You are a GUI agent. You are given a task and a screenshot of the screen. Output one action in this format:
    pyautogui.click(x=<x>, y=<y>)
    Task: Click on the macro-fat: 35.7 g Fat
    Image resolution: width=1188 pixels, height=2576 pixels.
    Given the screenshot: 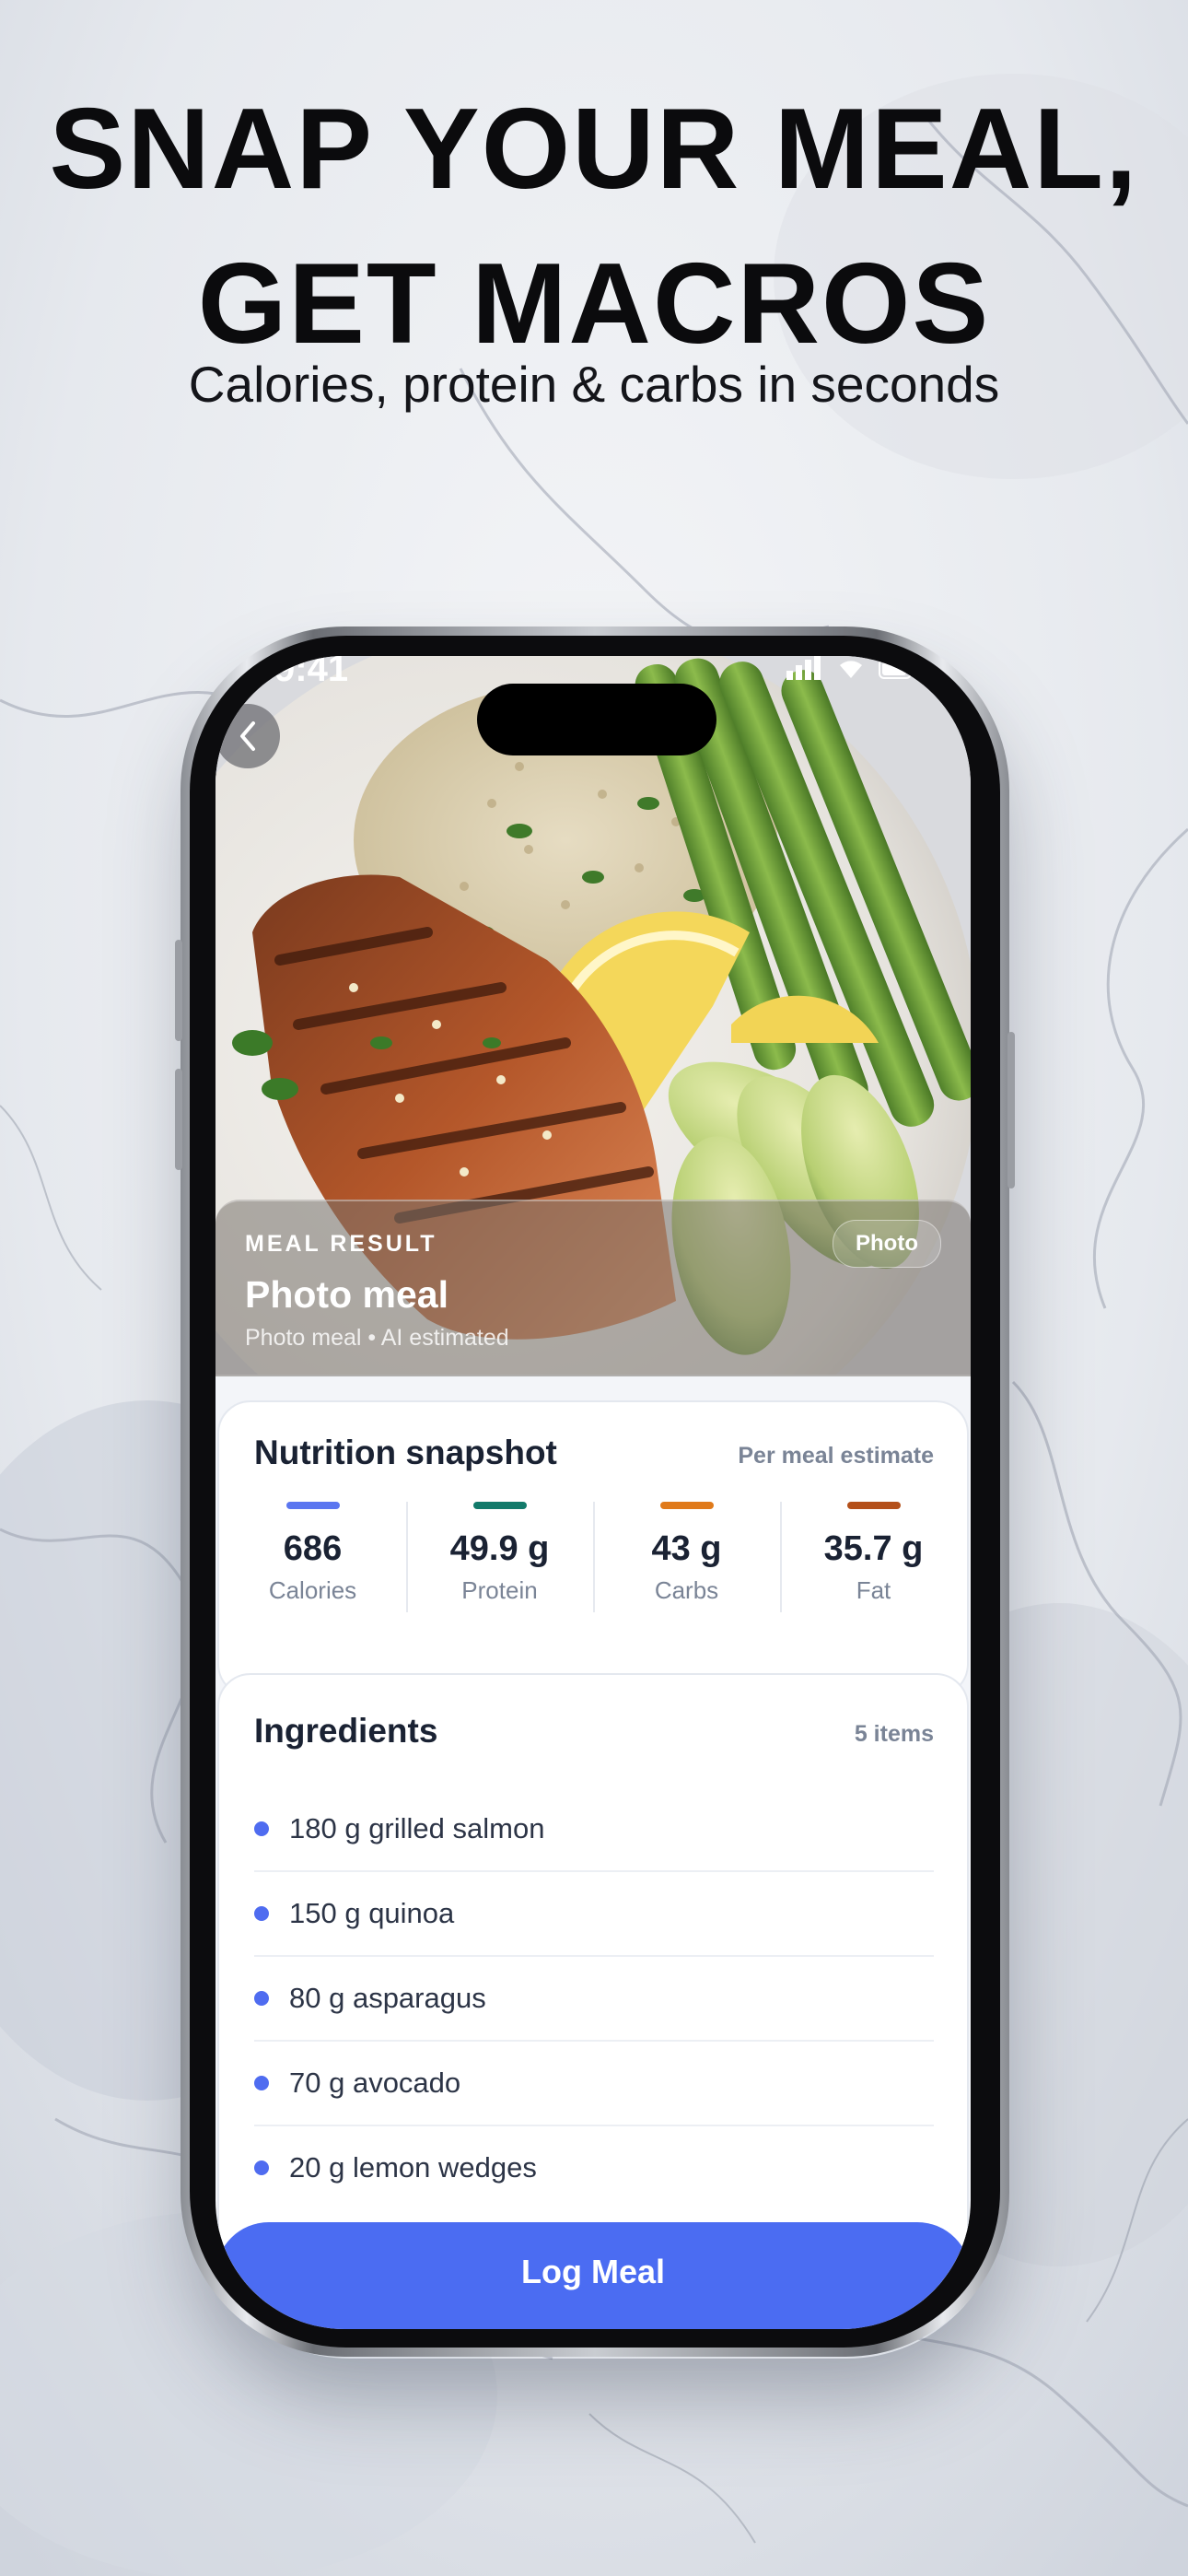 What is the action you would take?
    pyautogui.click(x=873, y=1575)
    